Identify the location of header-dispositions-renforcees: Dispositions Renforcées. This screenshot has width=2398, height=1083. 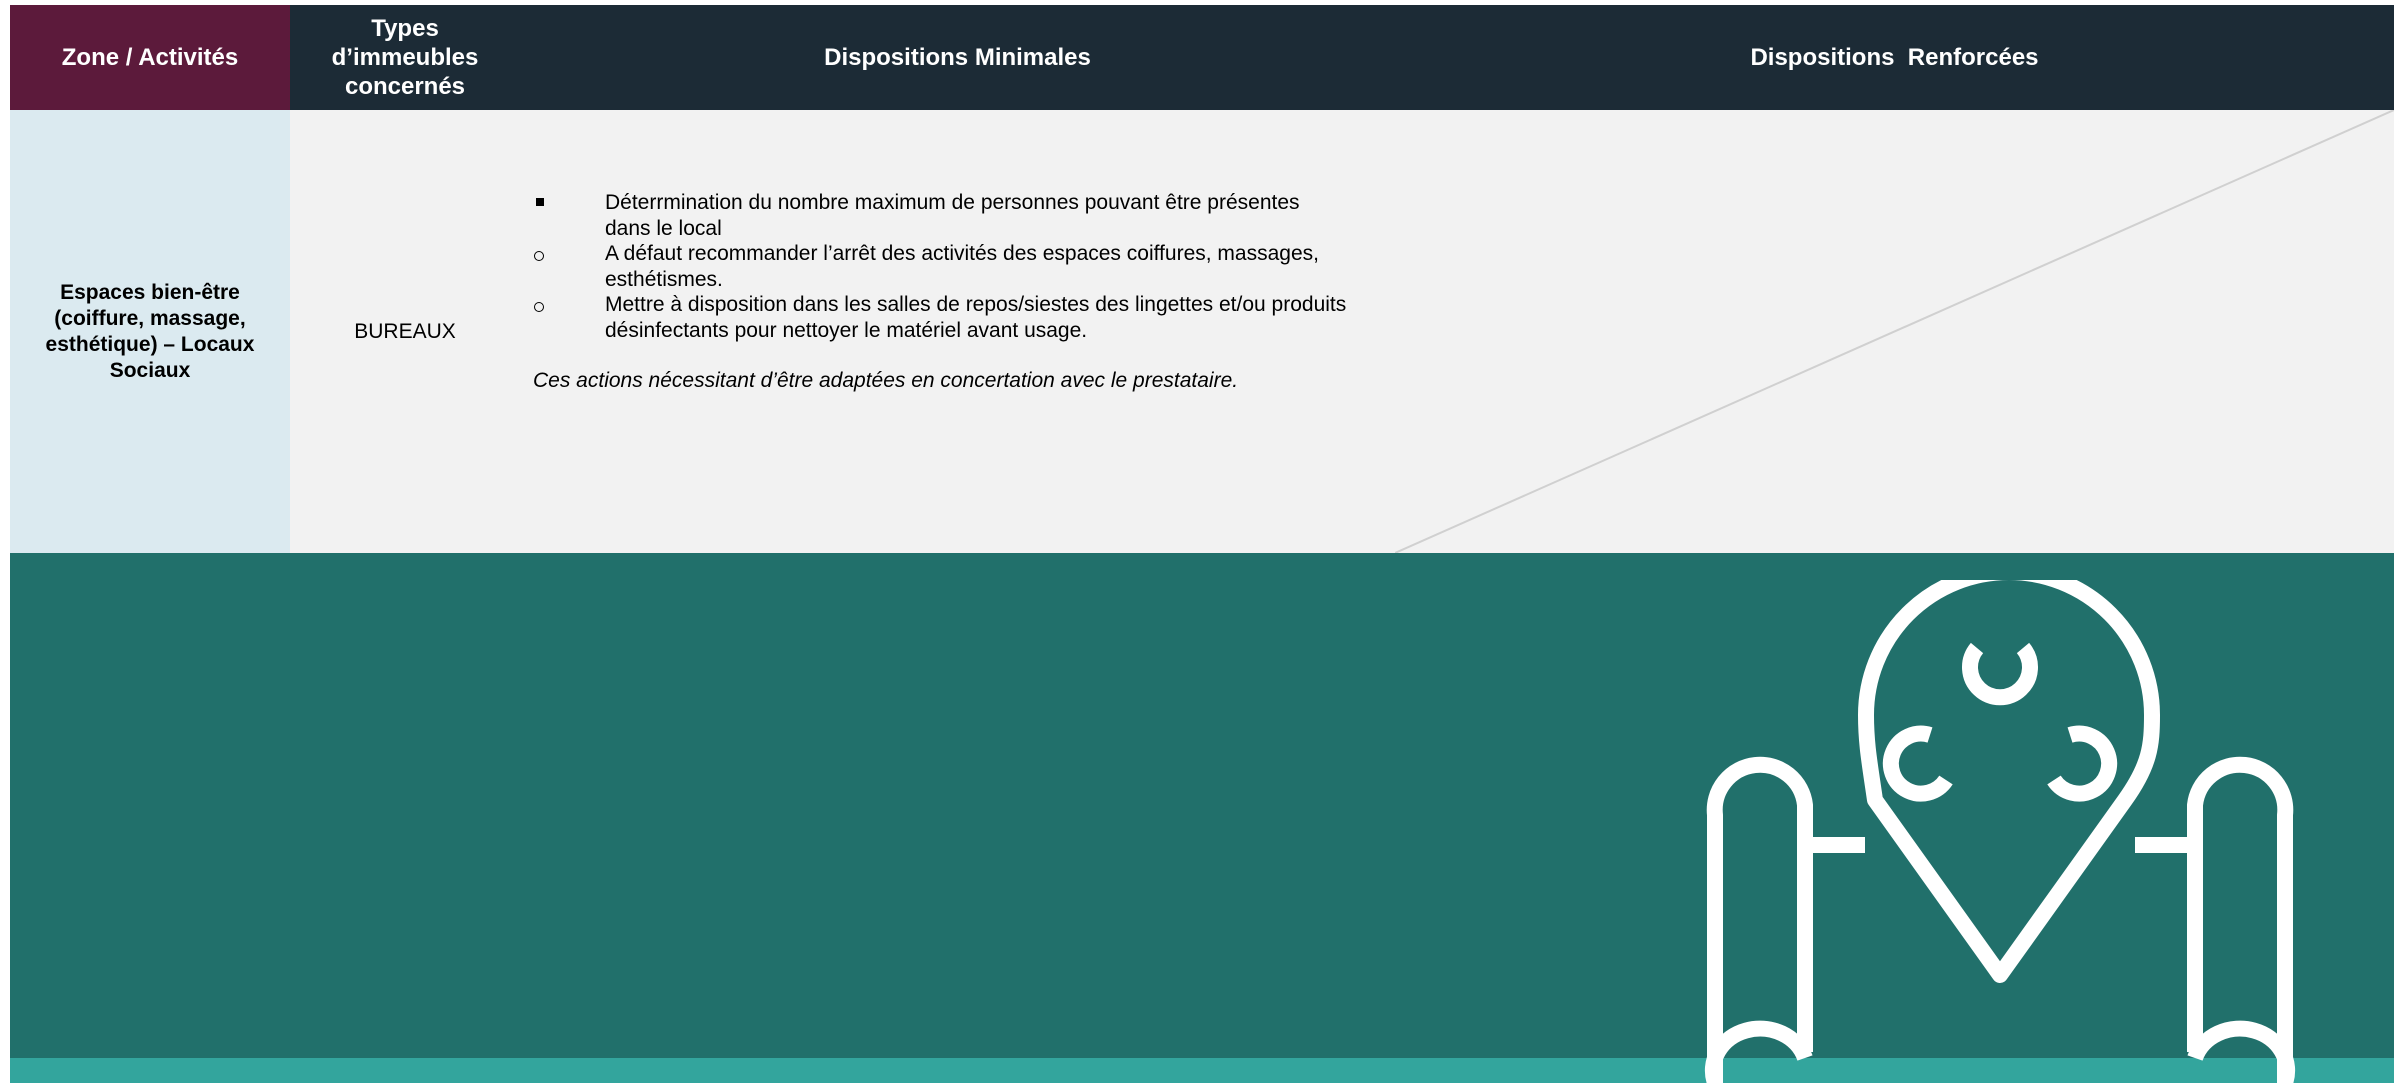
(1894, 57).